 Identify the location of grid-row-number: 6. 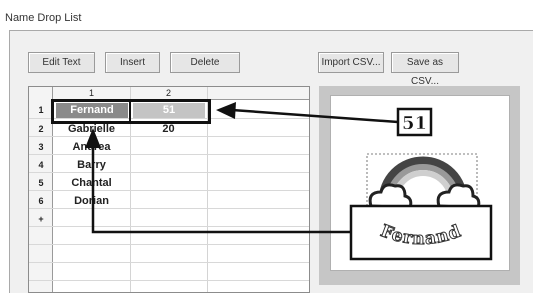
(41, 201).